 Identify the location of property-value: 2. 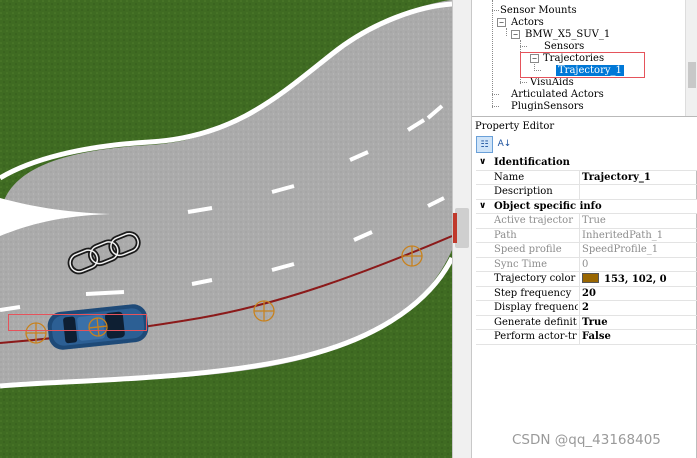
(585, 307).